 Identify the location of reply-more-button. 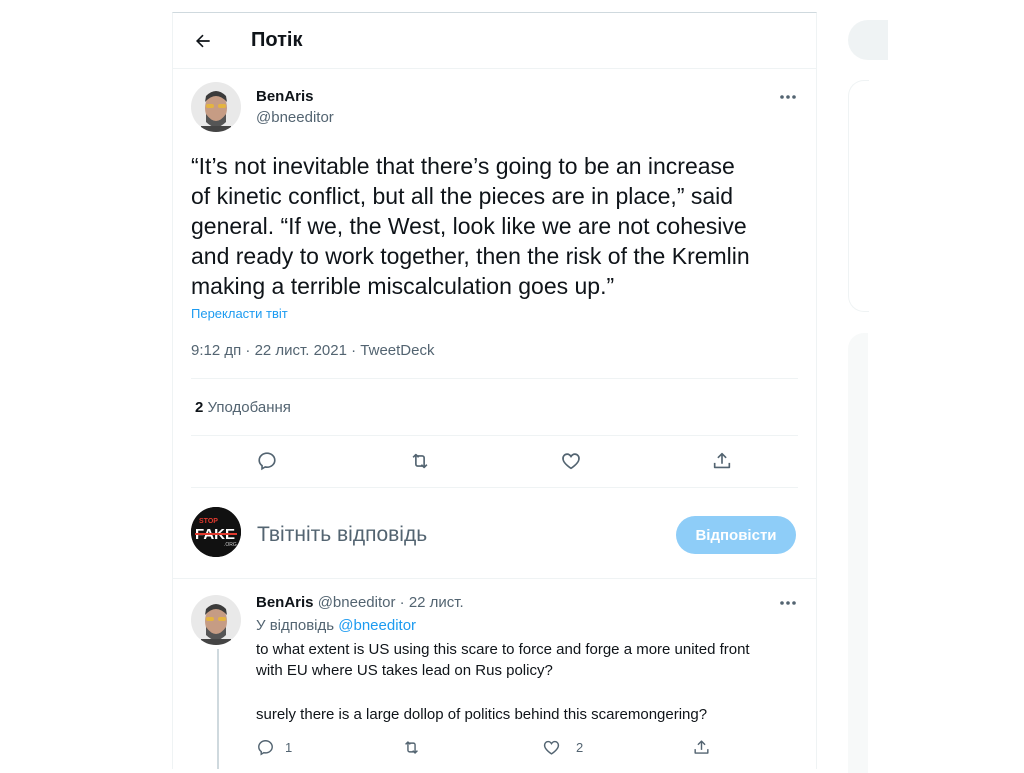
(788, 603).